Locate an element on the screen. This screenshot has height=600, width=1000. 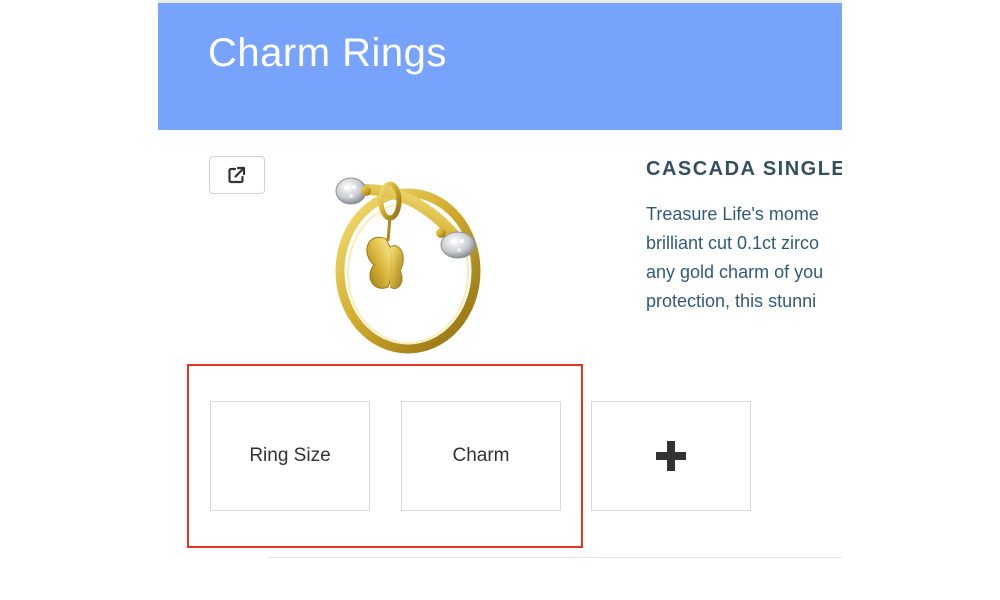
ring-size-label: Ring Size is located at coordinates (290, 455).